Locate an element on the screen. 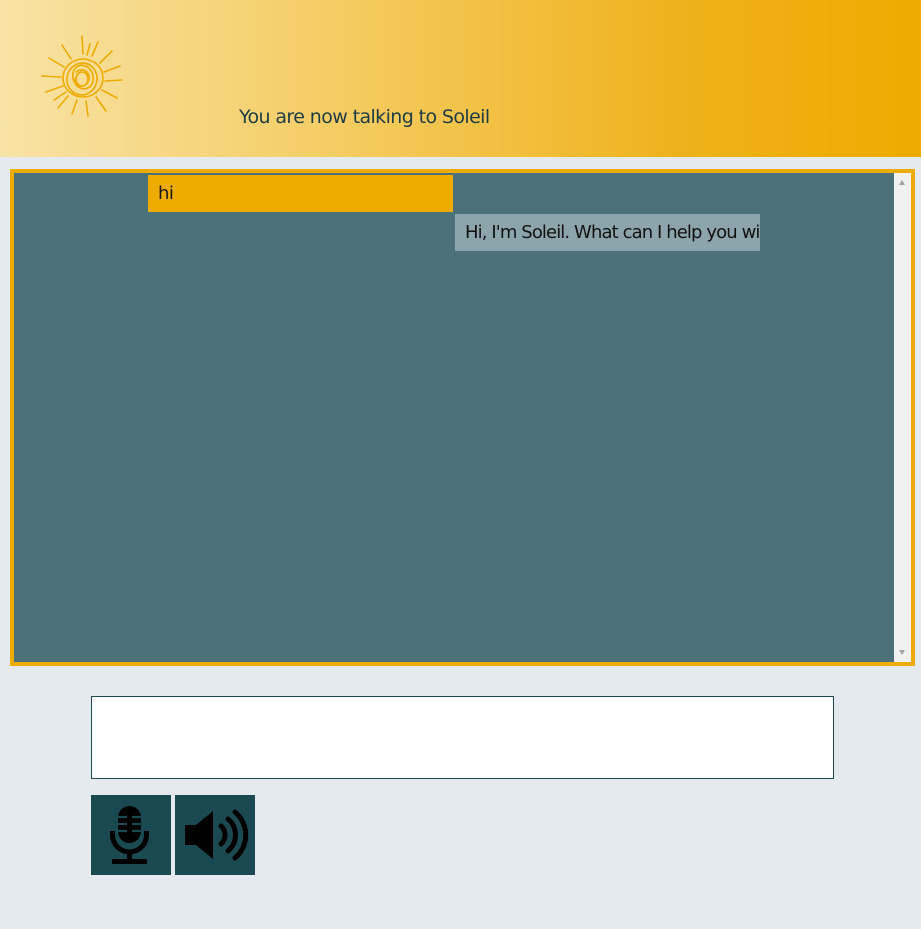 The width and height of the screenshot is (921, 929). speaker-volume-icon is located at coordinates (217, 835).